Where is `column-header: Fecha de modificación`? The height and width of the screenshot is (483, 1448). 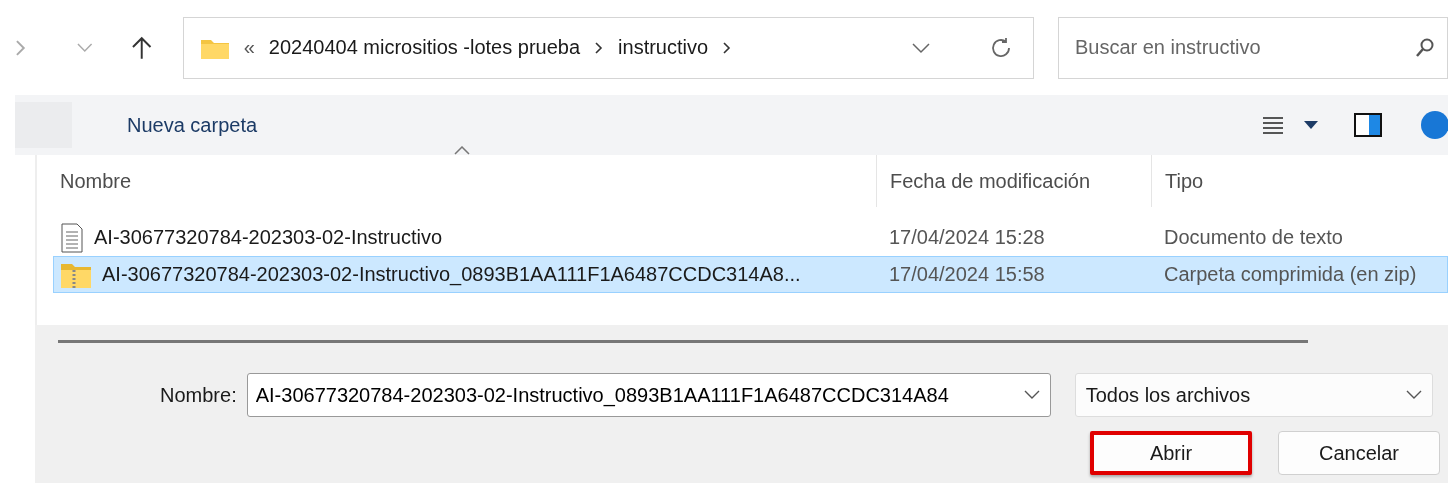 column-header: Fecha de modificación is located at coordinates (990, 181).